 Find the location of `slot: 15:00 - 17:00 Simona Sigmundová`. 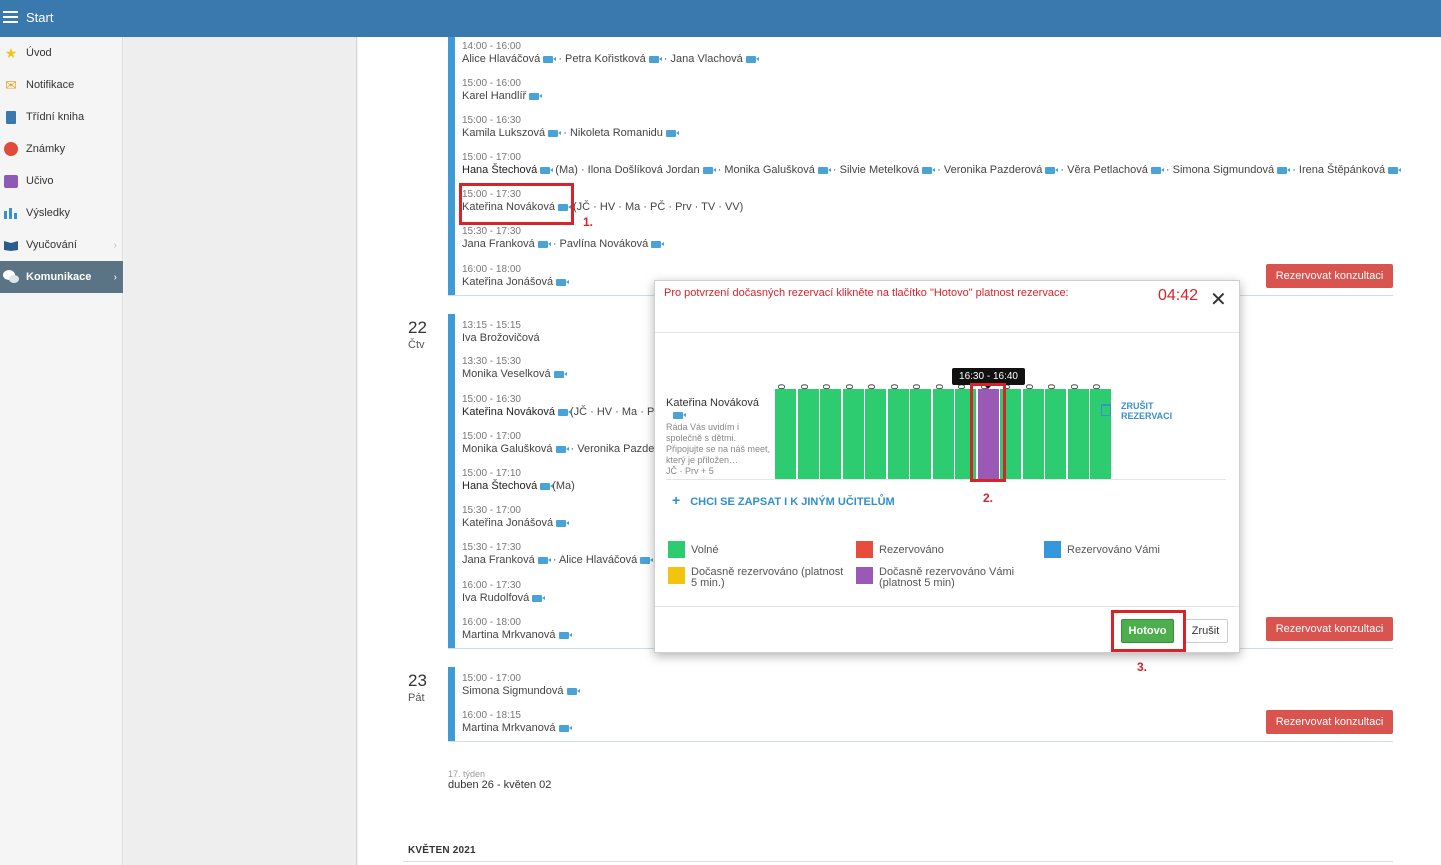

slot: 15:00 - 17:00 Simona Sigmundová is located at coordinates (521, 685).